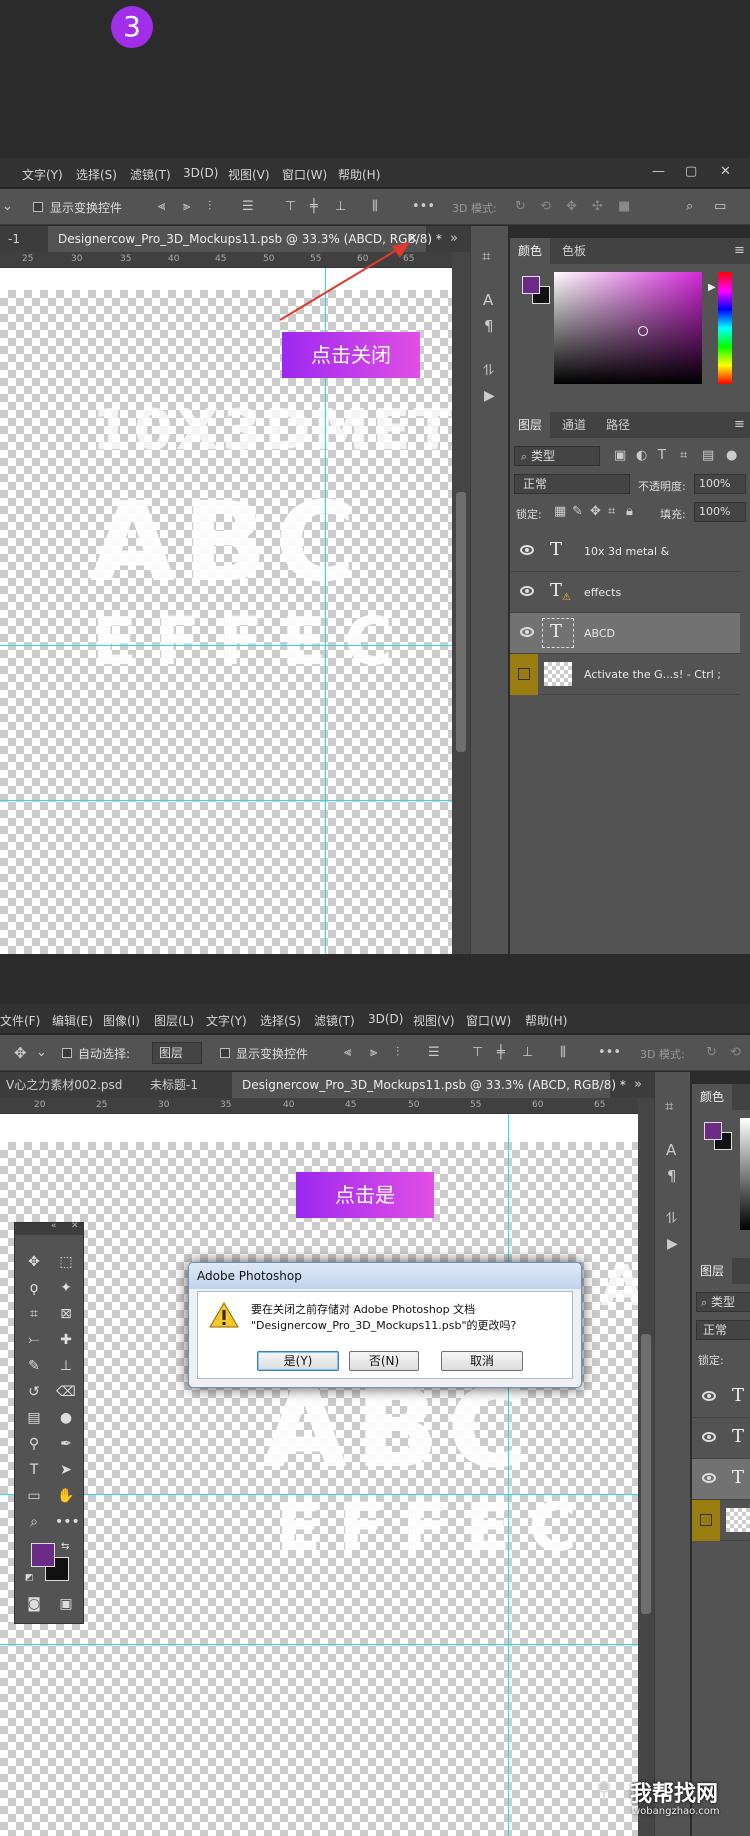  I want to click on default-colors-icon: ◩, so click(29, 1578).